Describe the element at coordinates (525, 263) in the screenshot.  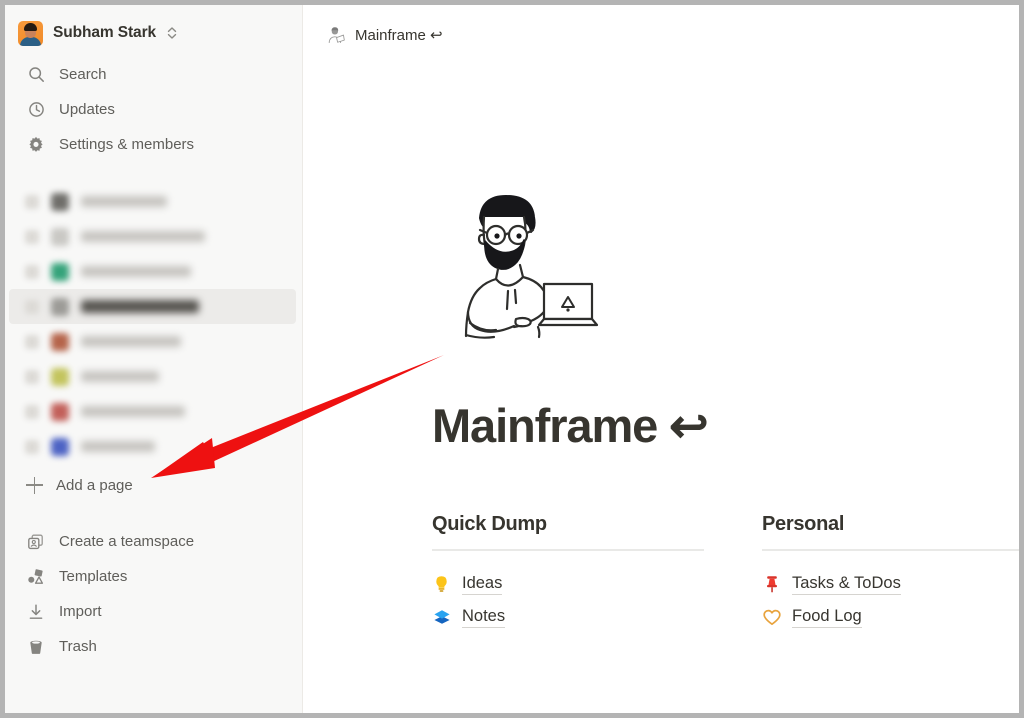
I see `man-with-laptop-illustration` at that location.